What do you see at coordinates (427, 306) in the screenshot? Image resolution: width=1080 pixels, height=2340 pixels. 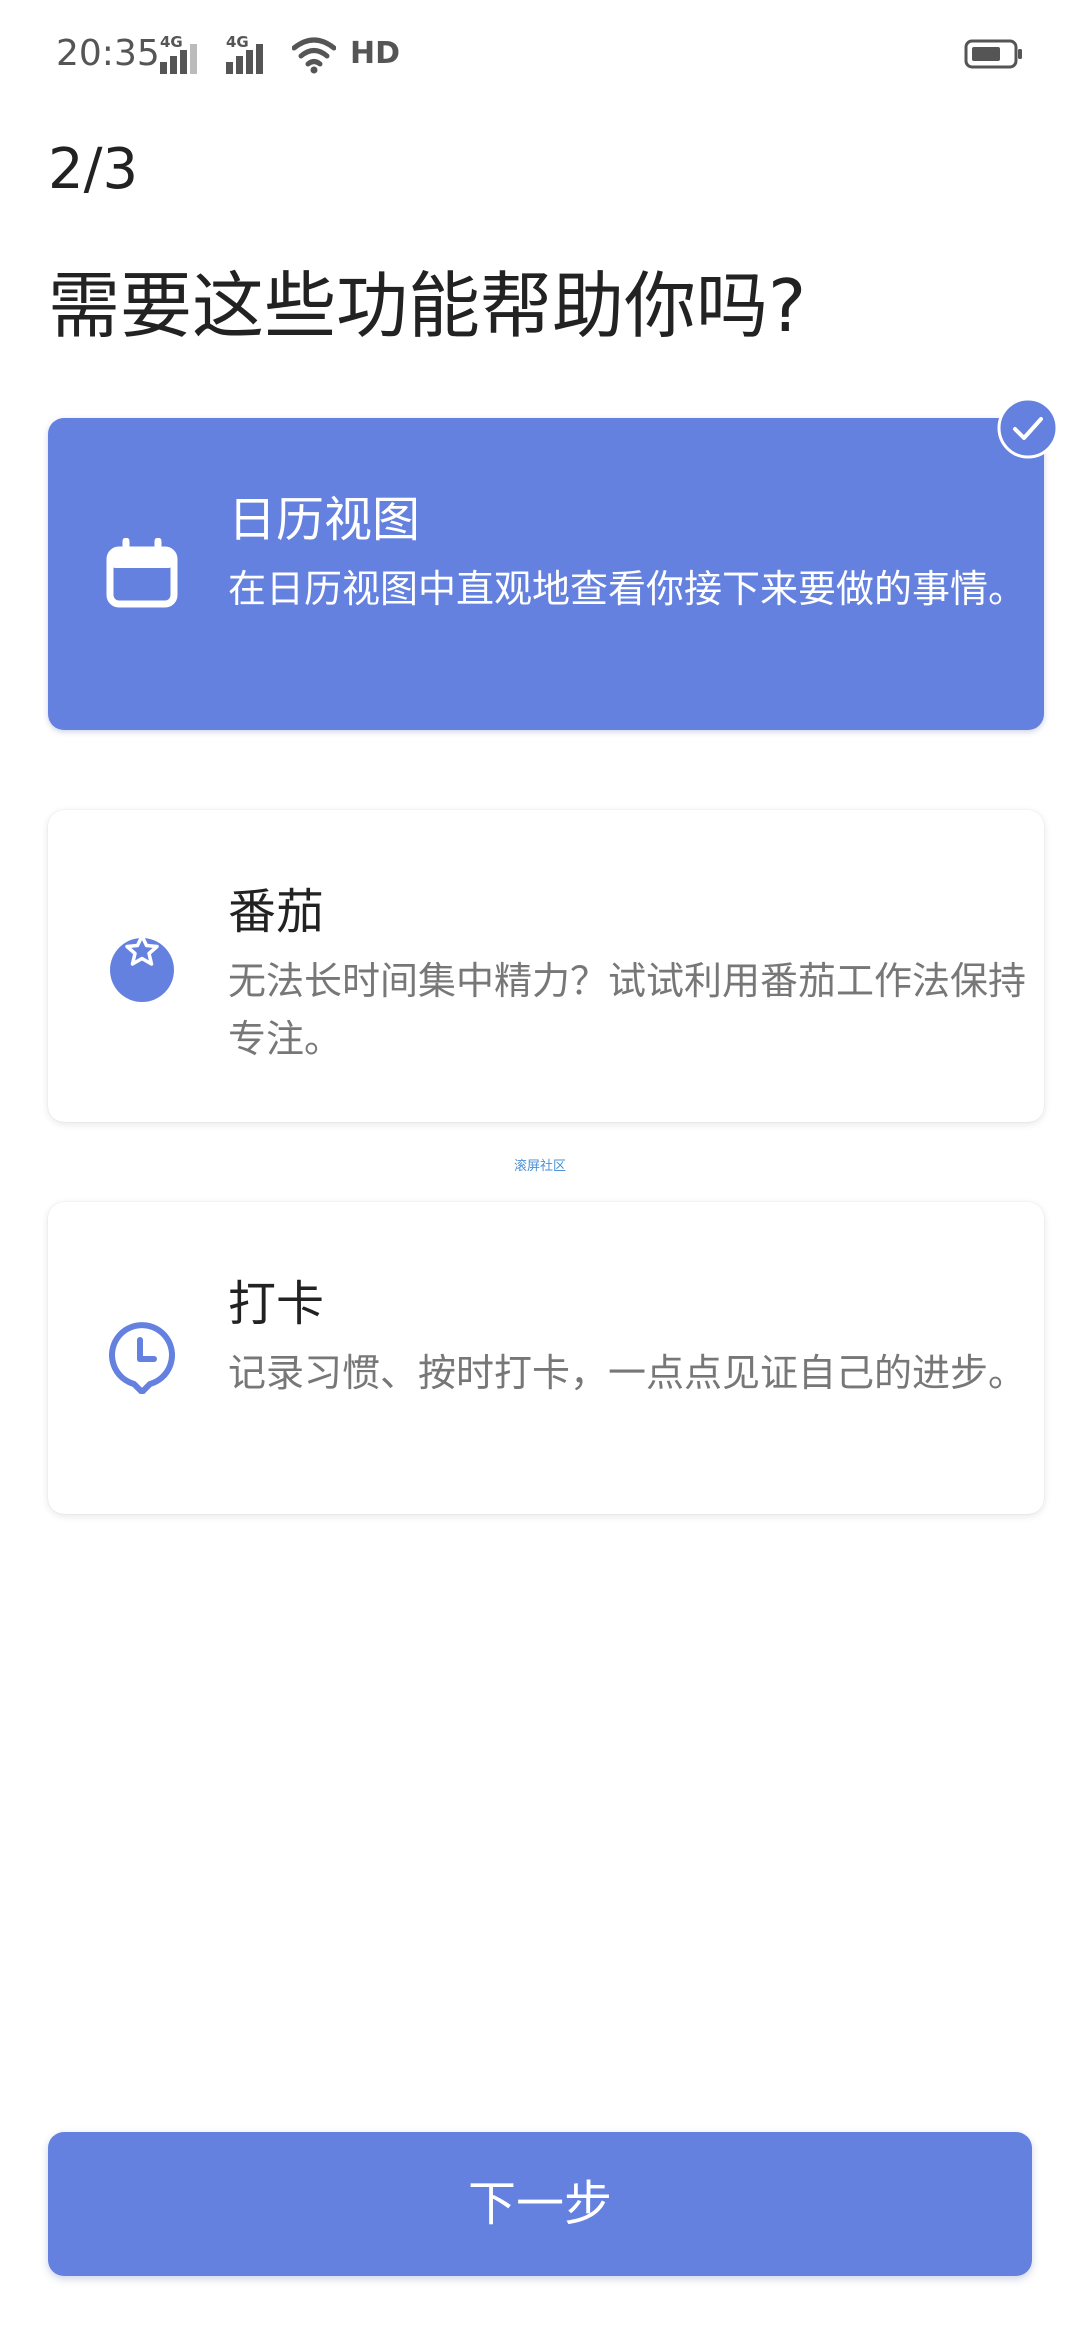 I see `page-title: 需要这些功能帮助你吗?` at bounding box center [427, 306].